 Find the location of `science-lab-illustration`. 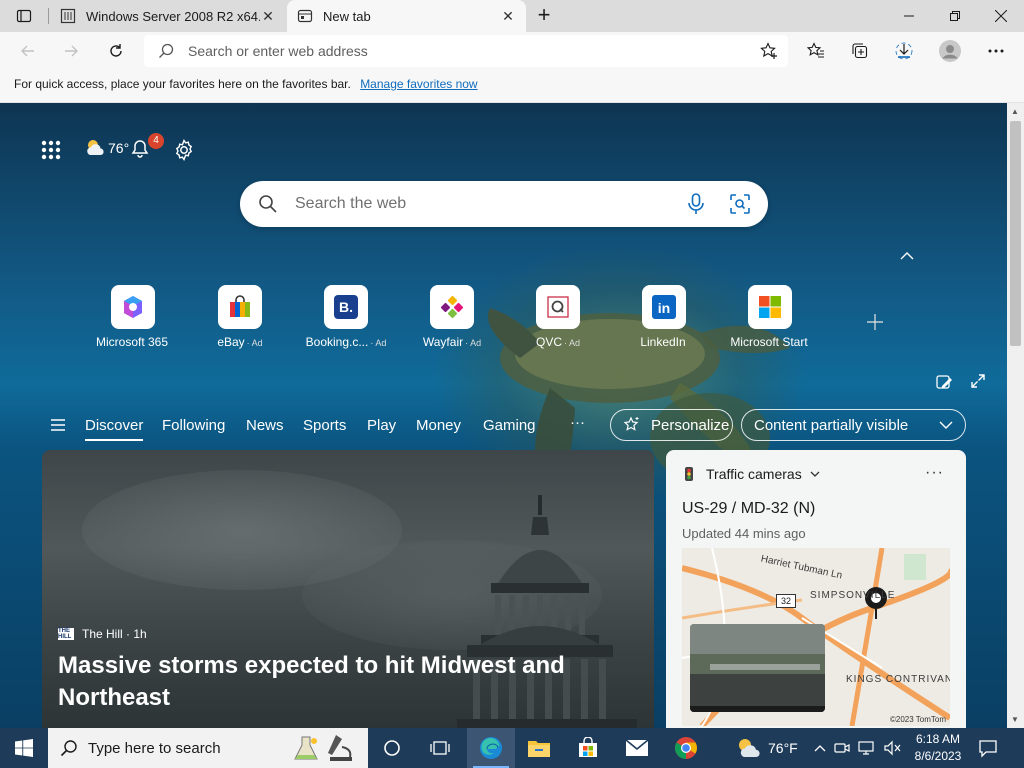

science-lab-illustration is located at coordinates (323, 748).